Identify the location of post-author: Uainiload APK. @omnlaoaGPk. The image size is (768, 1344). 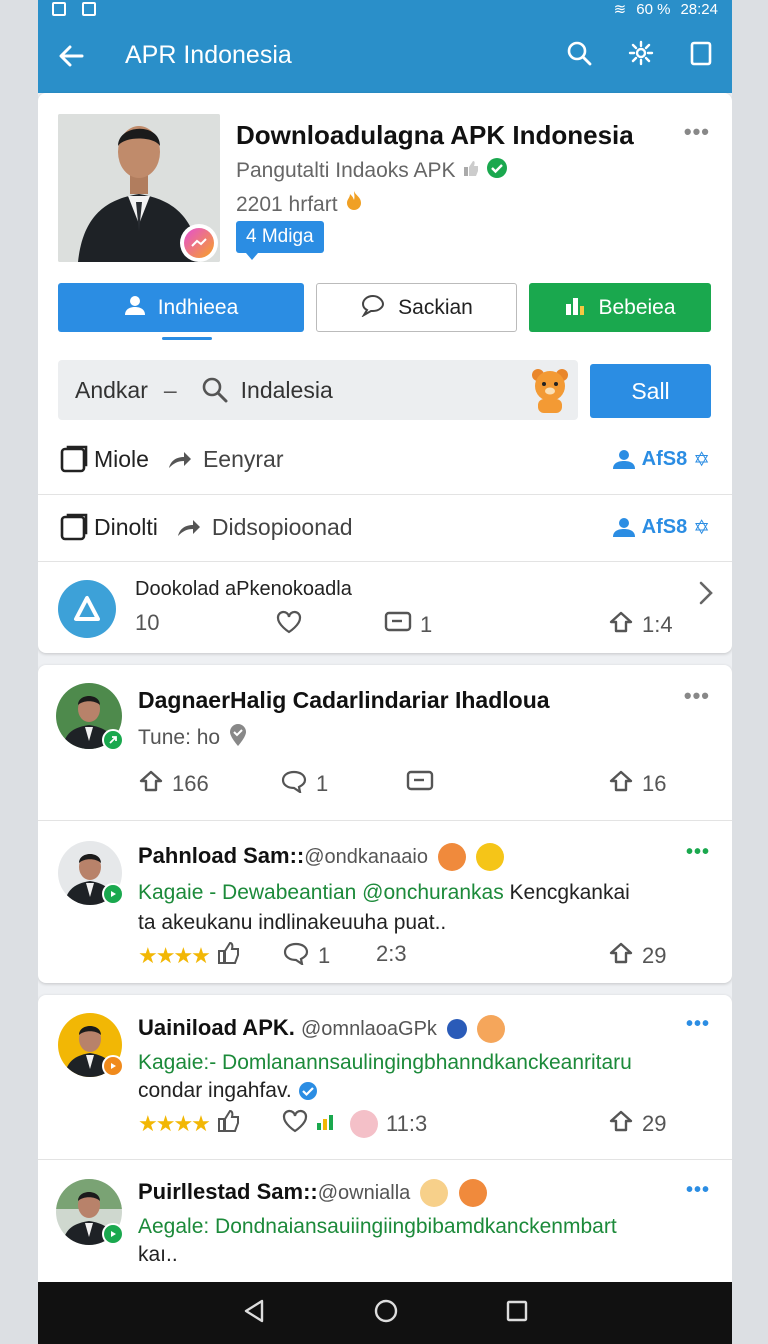
(322, 1029).